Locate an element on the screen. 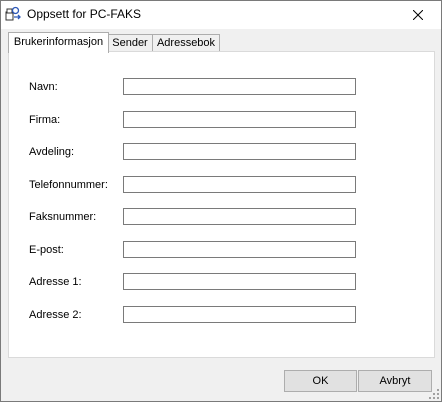 This screenshot has width=442, height=402. fax-setup-icon is located at coordinates (13, 13).